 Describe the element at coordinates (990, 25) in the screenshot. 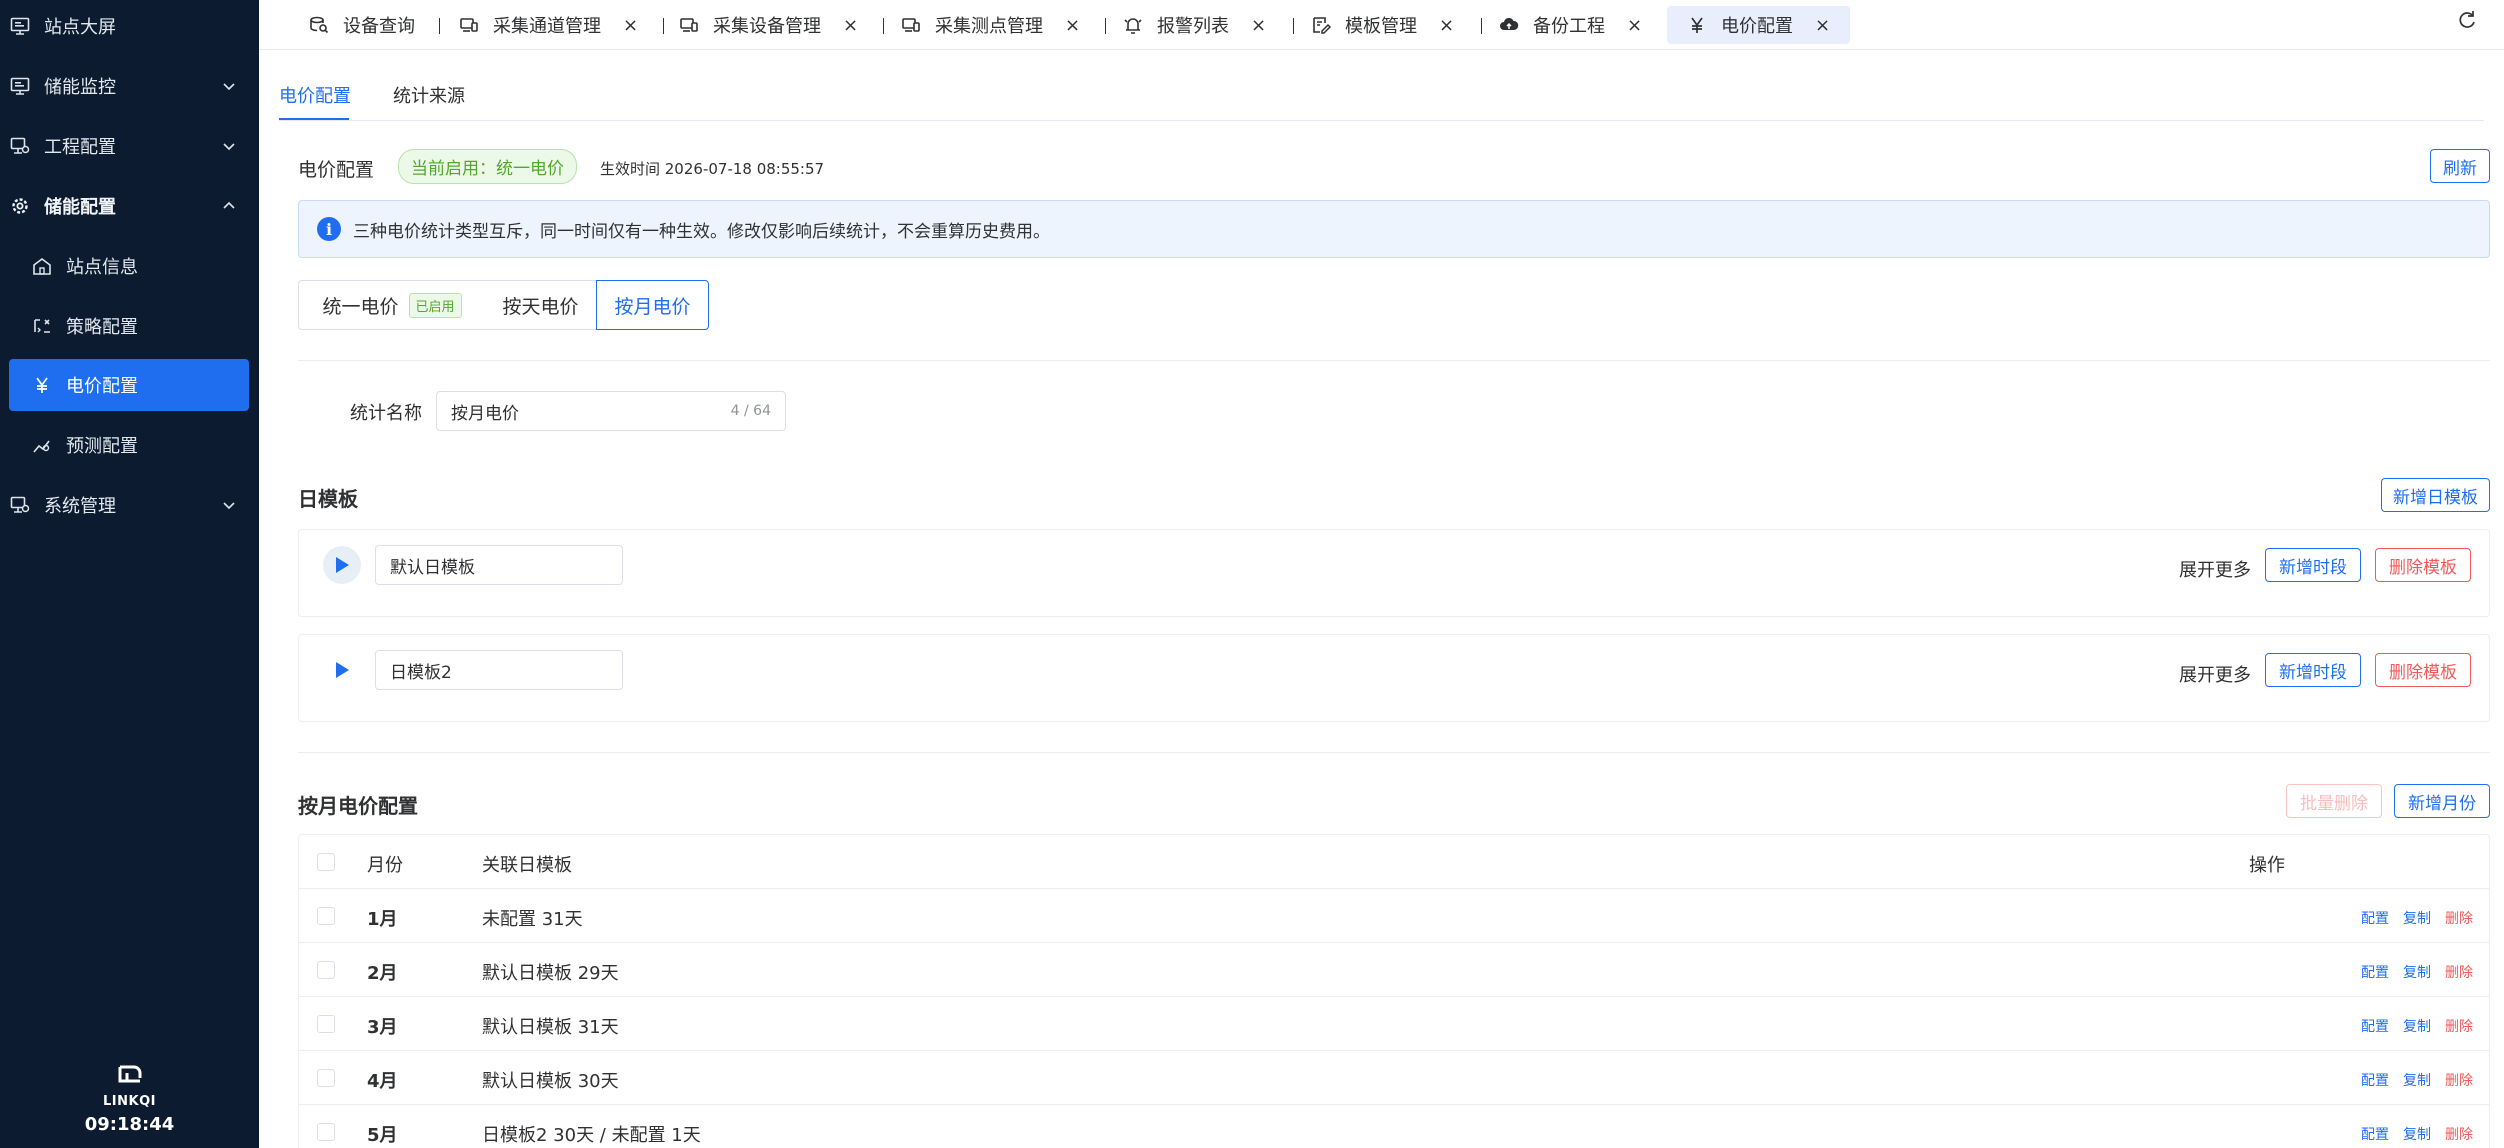

I see `tab-point-manage: 采集测点管理 ×` at that location.